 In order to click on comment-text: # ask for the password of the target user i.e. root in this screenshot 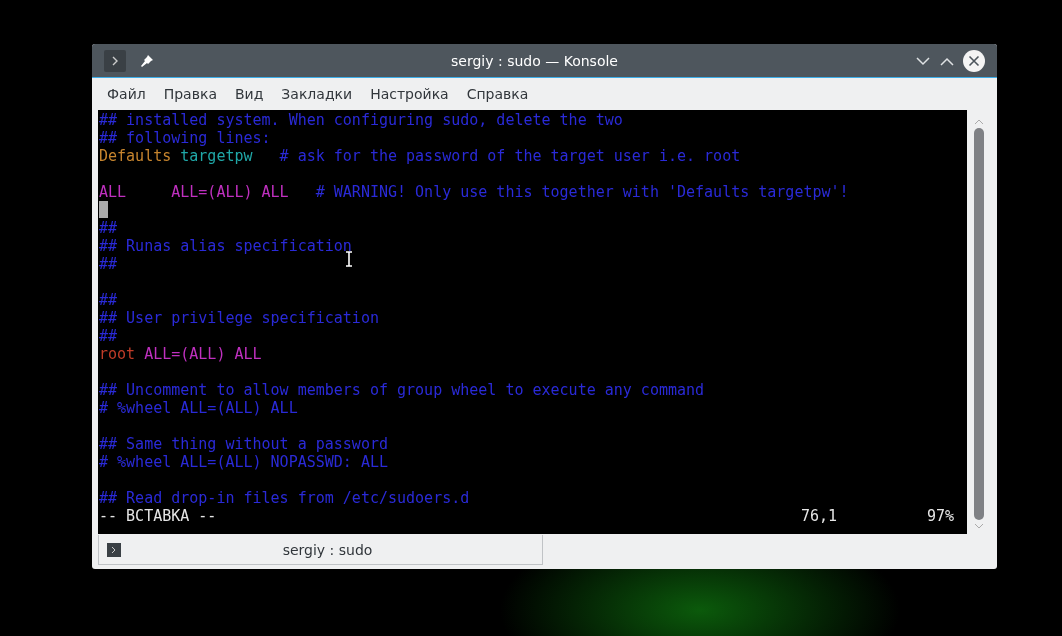, I will do `click(509, 156)`.